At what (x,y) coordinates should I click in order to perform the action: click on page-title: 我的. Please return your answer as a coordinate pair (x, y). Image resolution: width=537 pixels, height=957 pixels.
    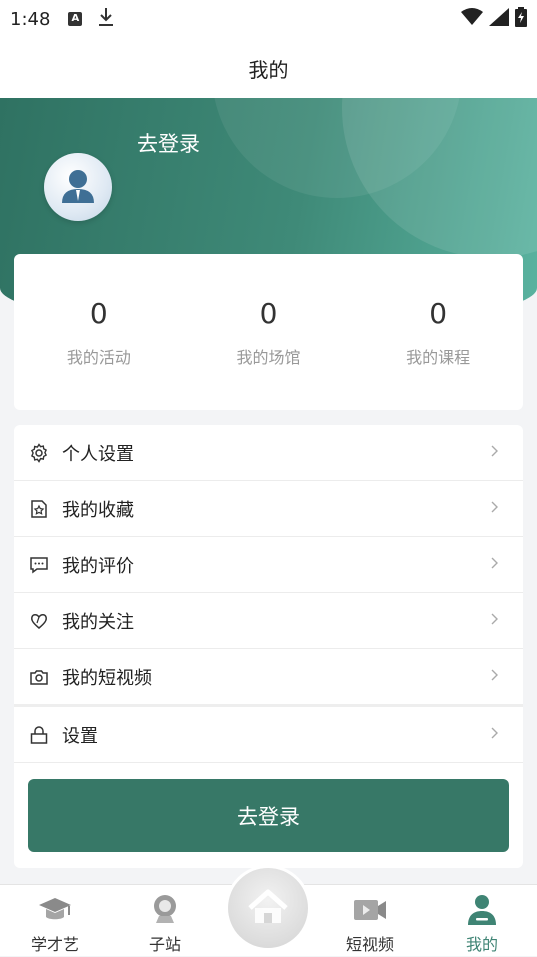
    Looking at the image, I should click on (268, 69).